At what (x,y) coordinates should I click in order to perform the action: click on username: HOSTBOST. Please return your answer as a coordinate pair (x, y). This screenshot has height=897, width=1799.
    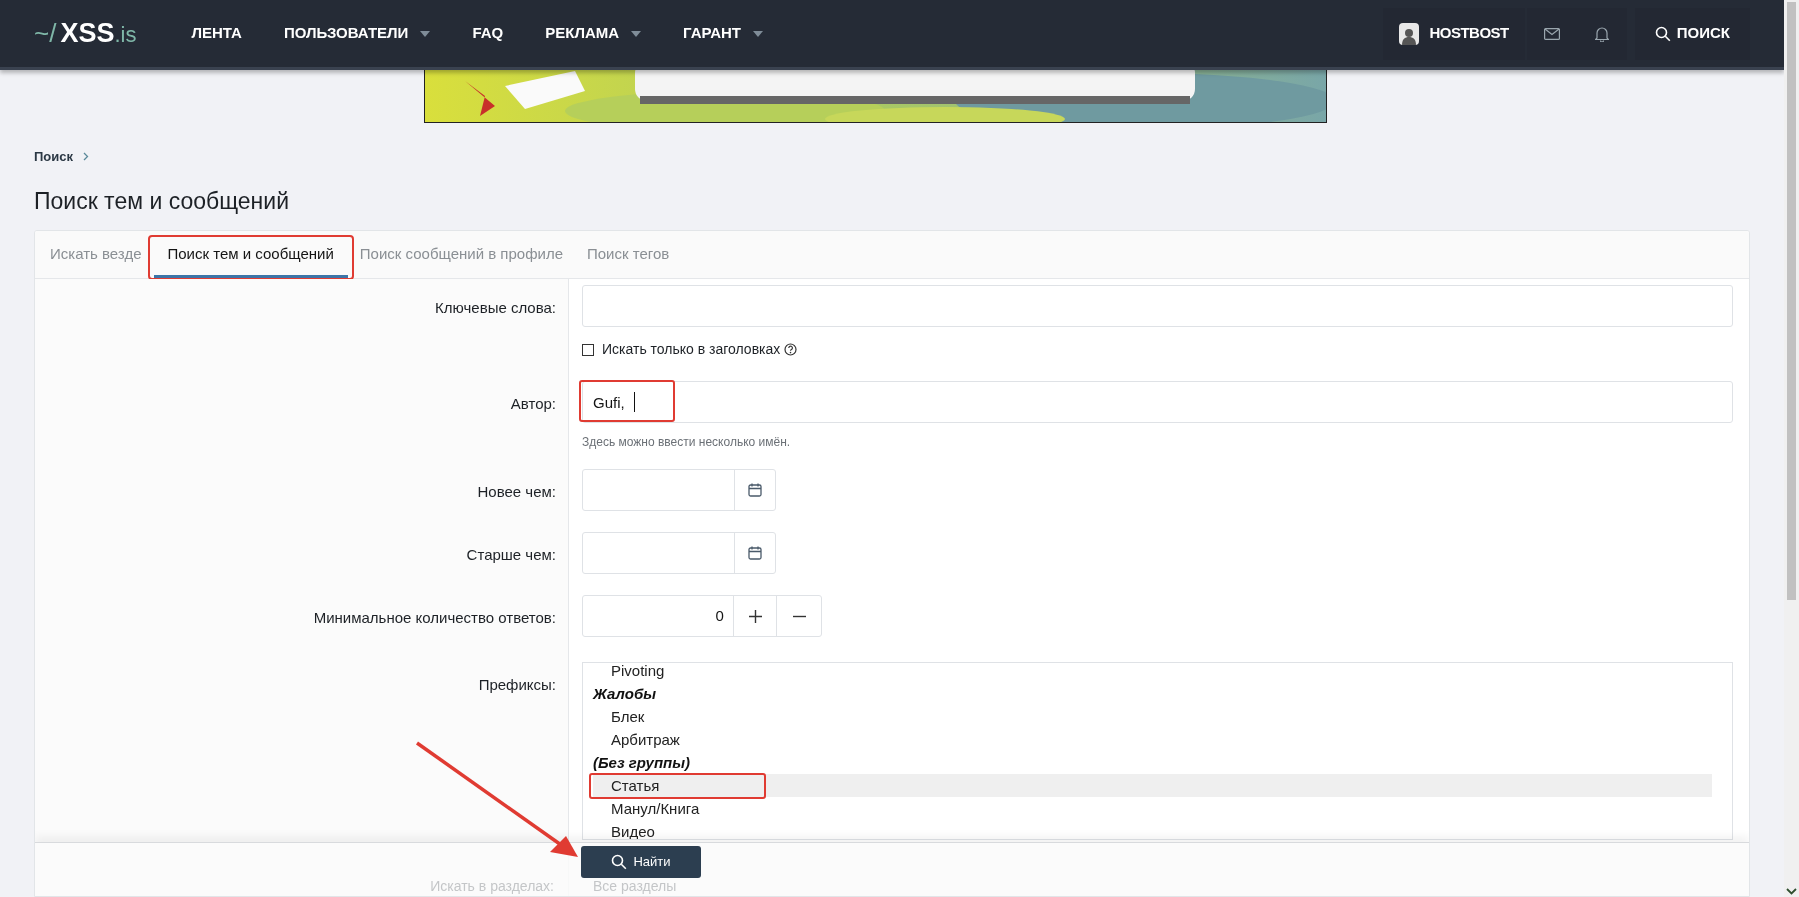
    Looking at the image, I should click on (1469, 33).